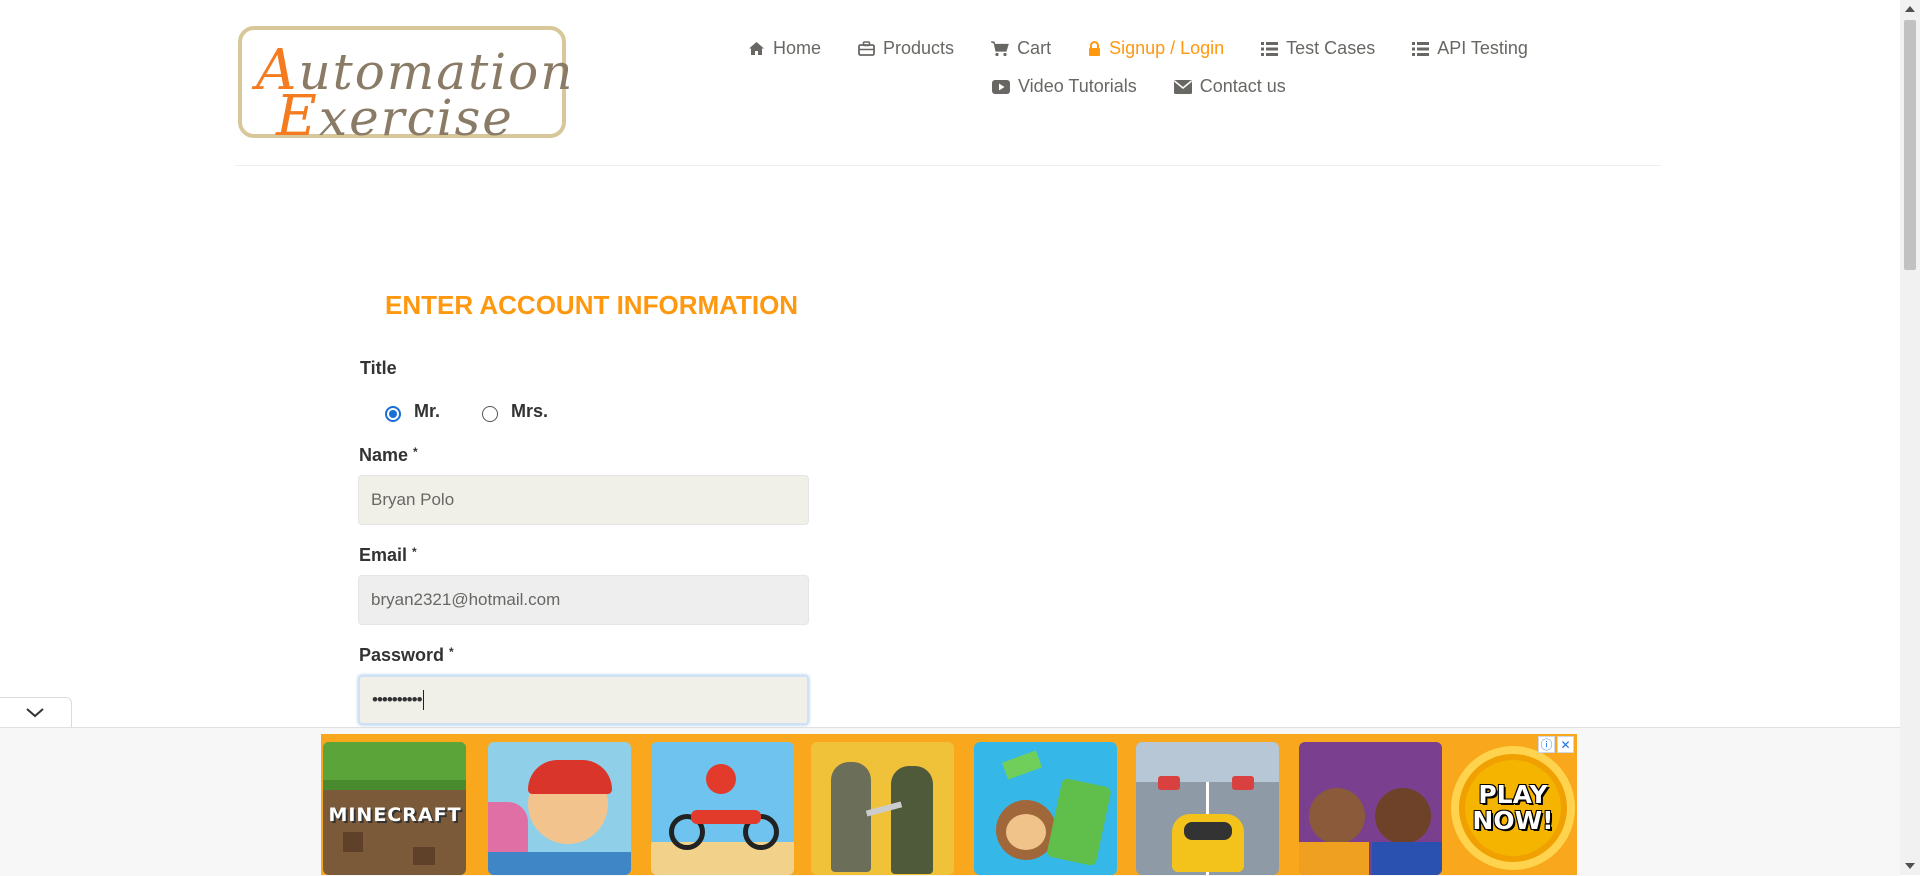 This screenshot has width=1920, height=876. Describe the element at coordinates (559, 863) in the screenshot. I see `character-body` at that location.